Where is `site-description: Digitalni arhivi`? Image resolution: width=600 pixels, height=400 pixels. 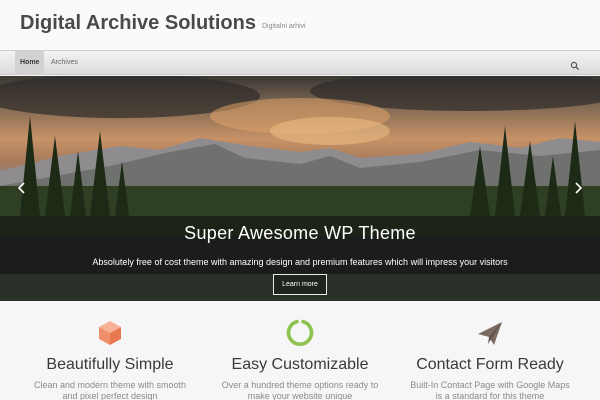
site-description: Digitalni arhivi is located at coordinates (284, 26).